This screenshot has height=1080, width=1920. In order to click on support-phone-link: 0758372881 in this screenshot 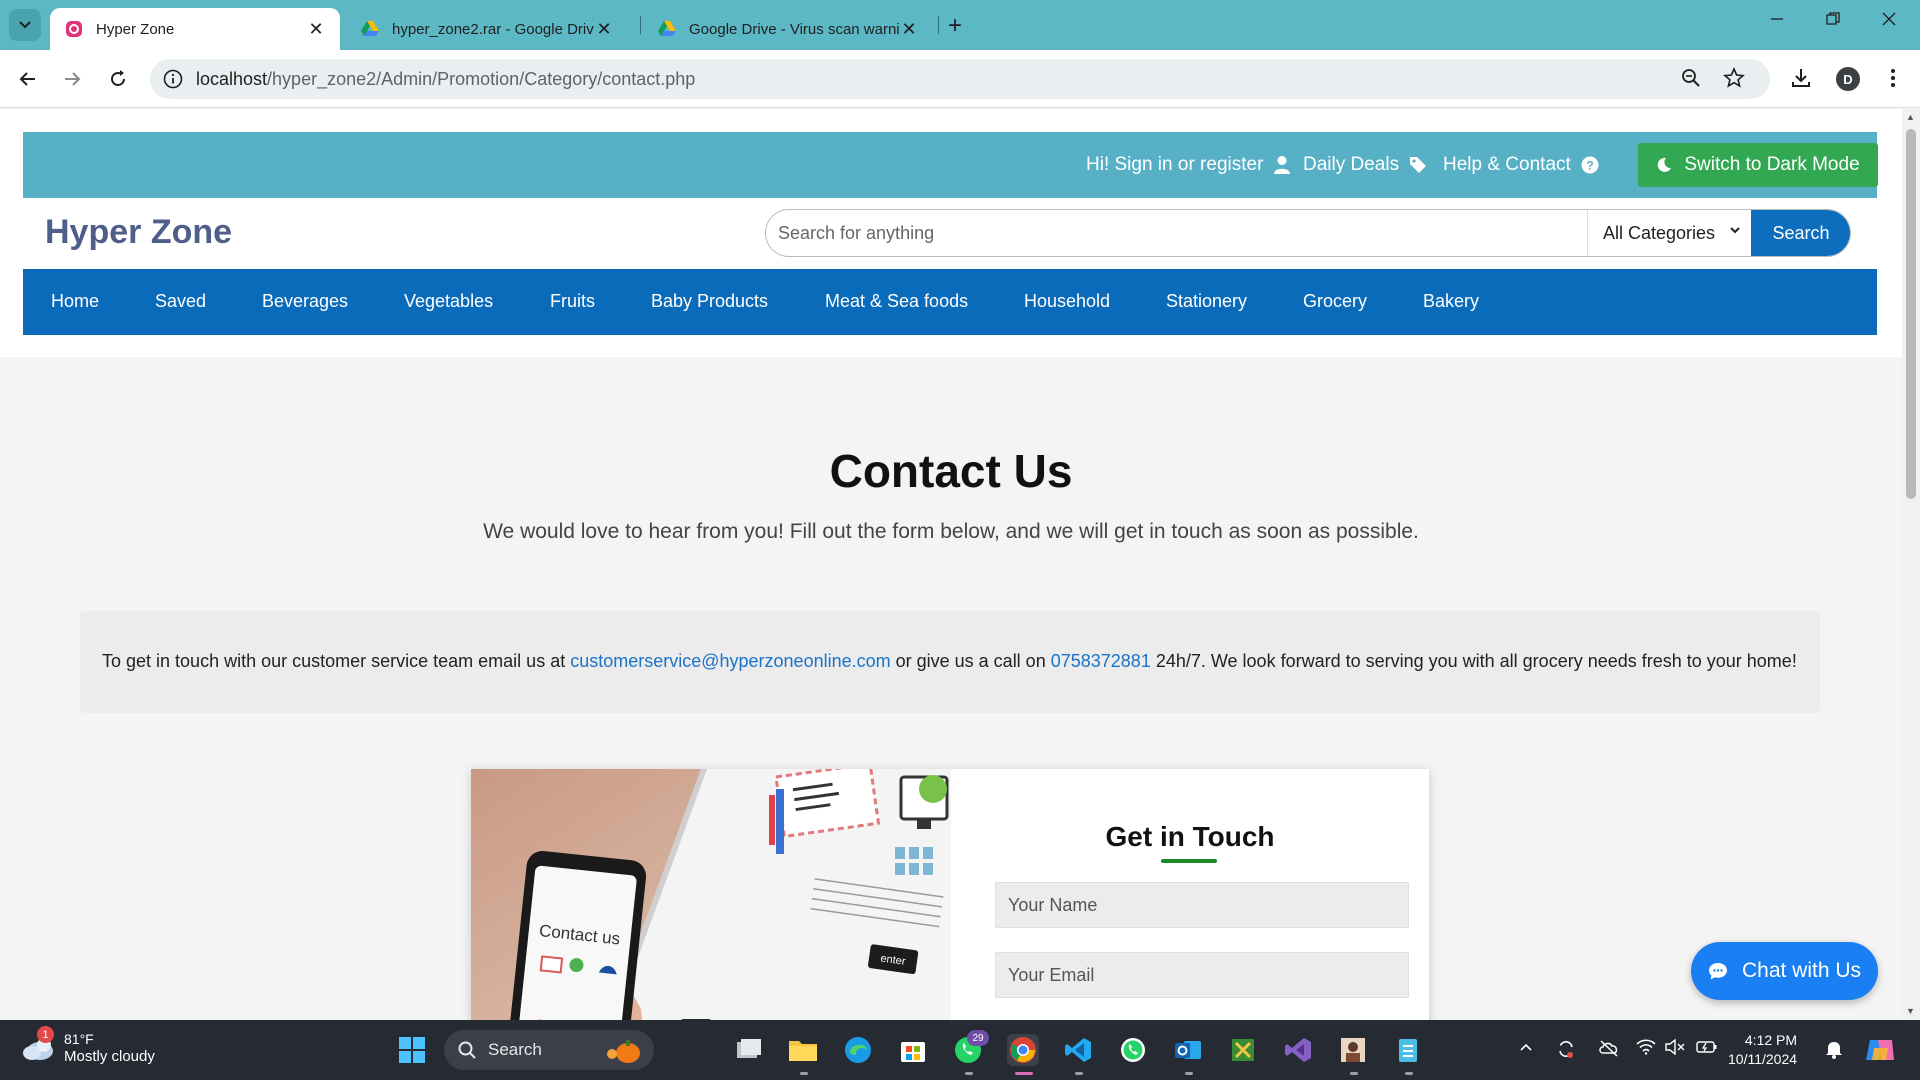, I will do `click(1101, 661)`.